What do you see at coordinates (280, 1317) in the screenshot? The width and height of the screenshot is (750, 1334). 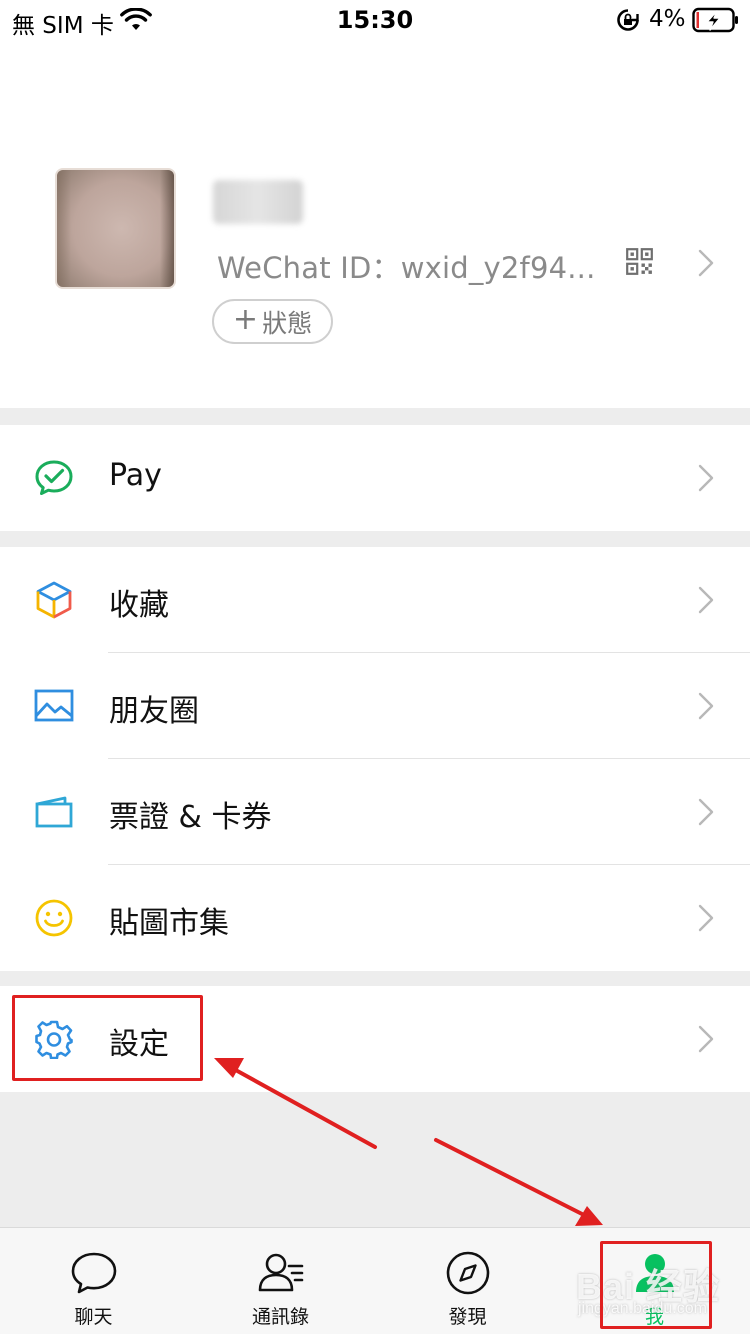 I see `tab-label: 通訊錄` at bounding box center [280, 1317].